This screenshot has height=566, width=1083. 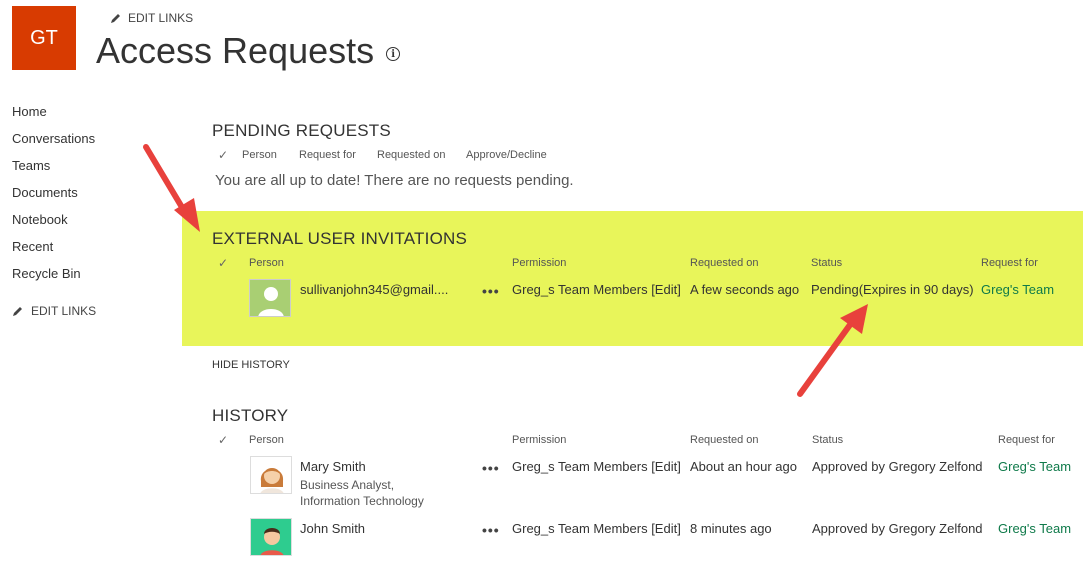 I want to click on external-row-more-options-icon: •••, so click(x=491, y=291).